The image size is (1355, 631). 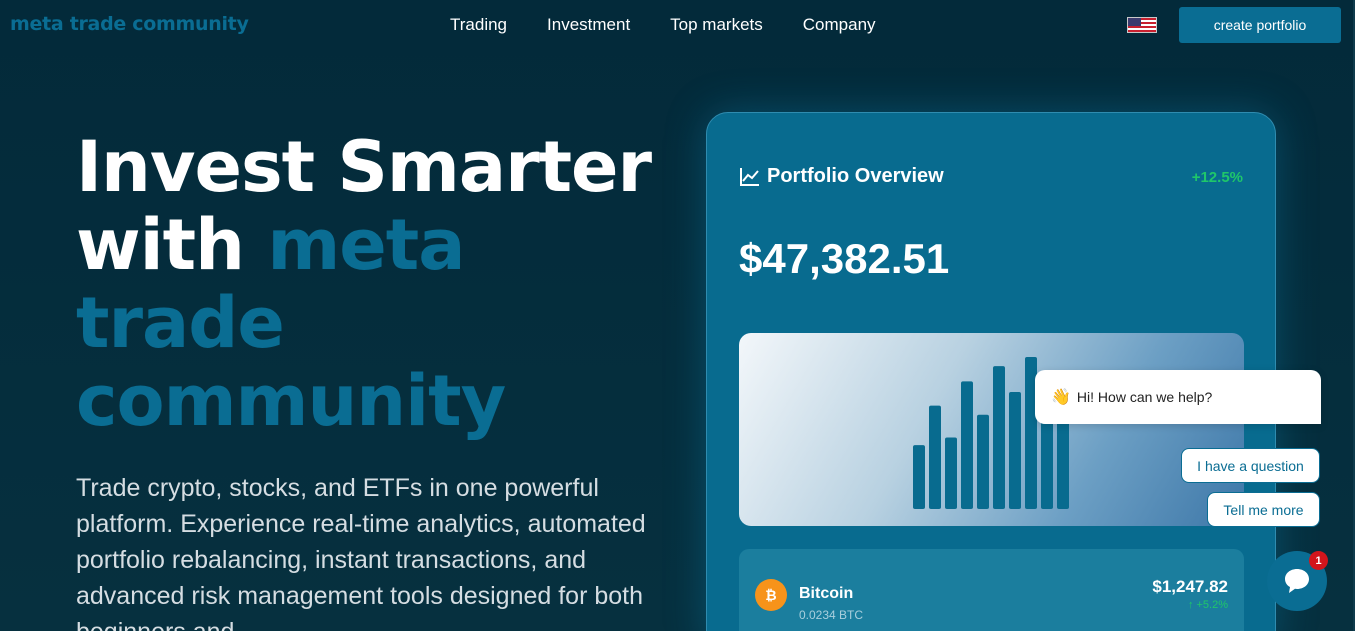 What do you see at coordinates (364, 167) in the screenshot?
I see `hero-title-line1: Invest Smarter` at bounding box center [364, 167].